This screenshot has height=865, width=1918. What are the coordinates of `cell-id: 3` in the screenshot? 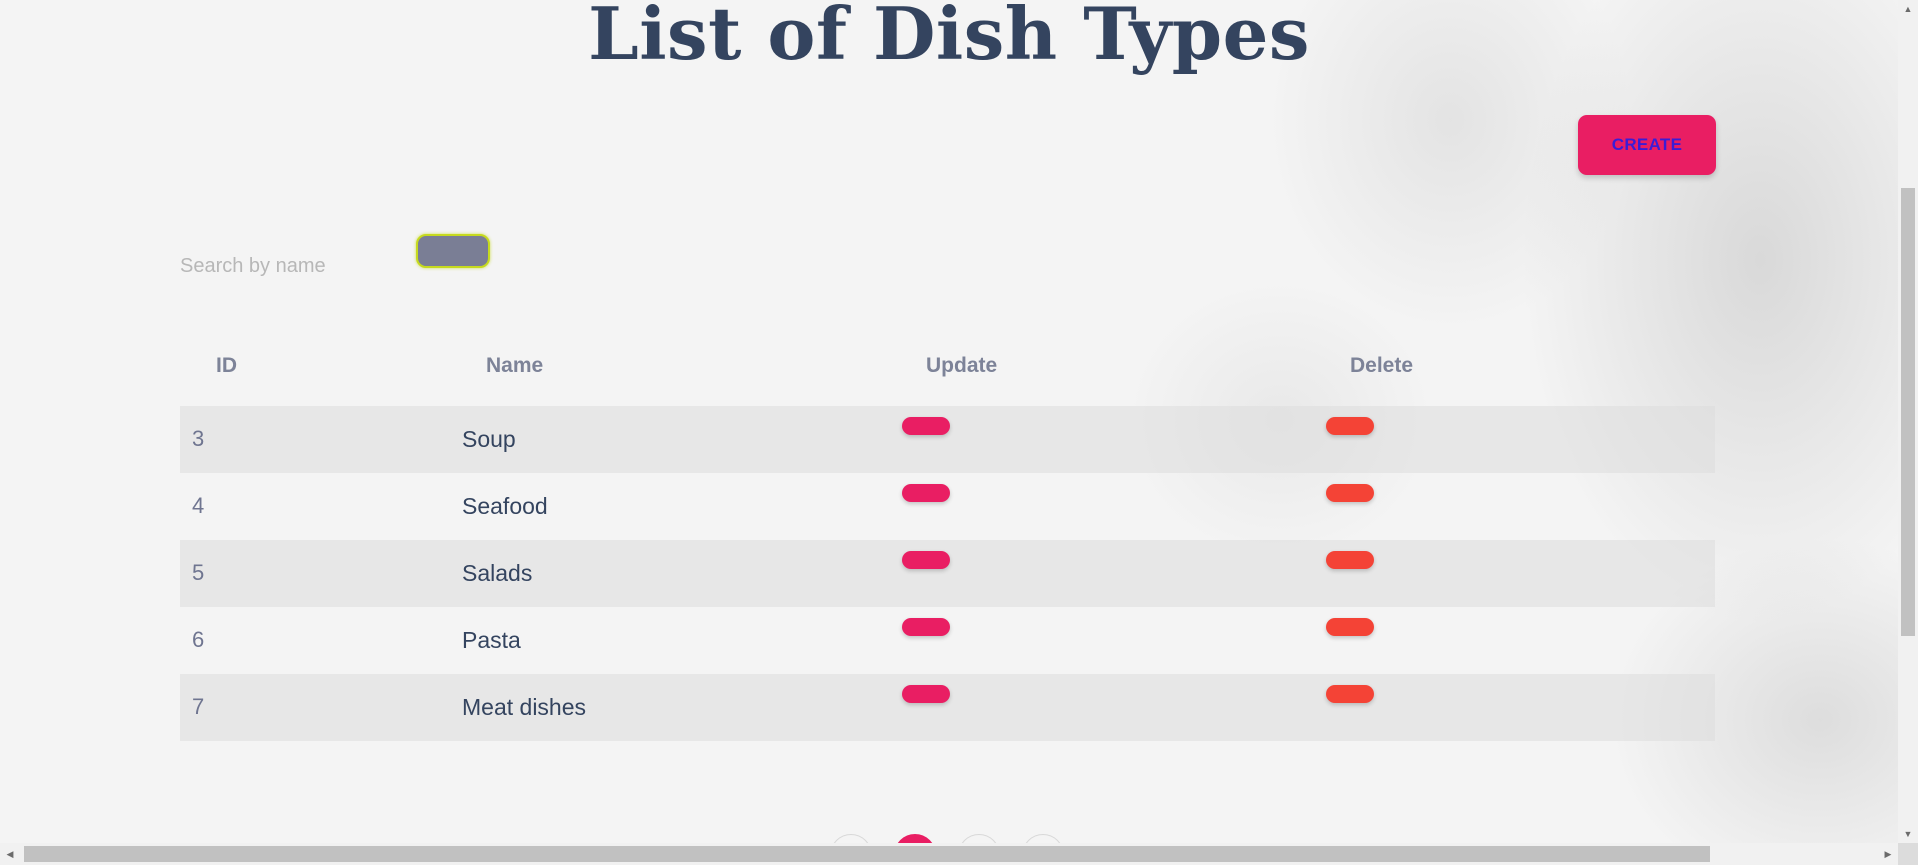 It's located at (198, 438).